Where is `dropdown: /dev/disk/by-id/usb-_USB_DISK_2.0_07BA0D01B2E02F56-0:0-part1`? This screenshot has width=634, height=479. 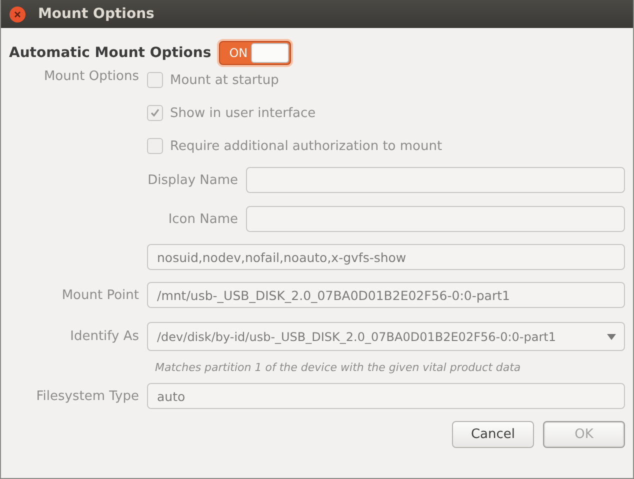 dropdown: /dev/disk/by-id/usb-_USB_DISK_2.0_07BA0D01B2E02F56-0:0-part1 is located at coordinates (386, 336).